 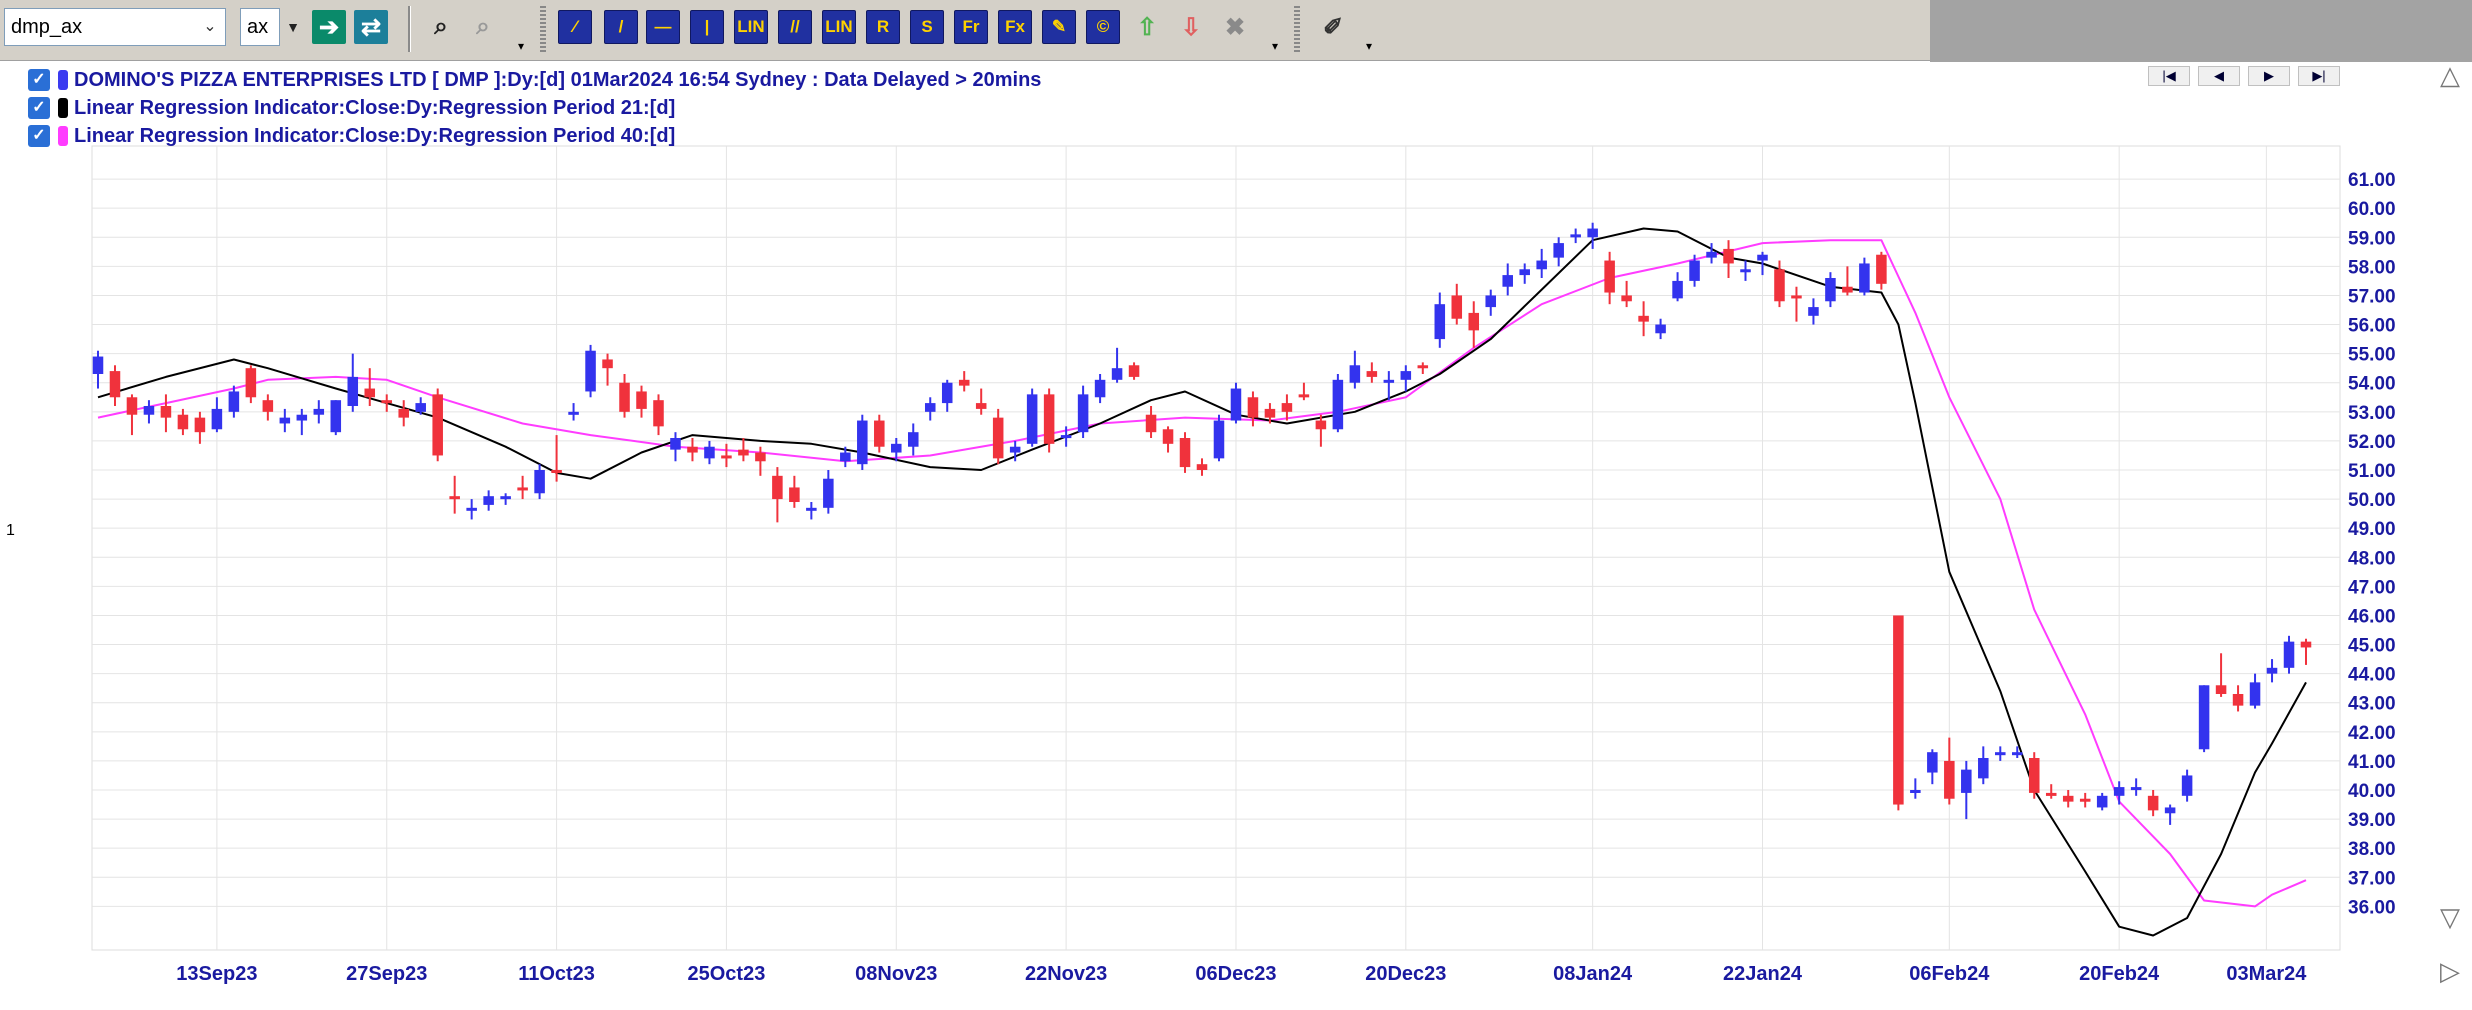 I want to click on y-tick-label: 48.00, so click(x=2372, y=558).